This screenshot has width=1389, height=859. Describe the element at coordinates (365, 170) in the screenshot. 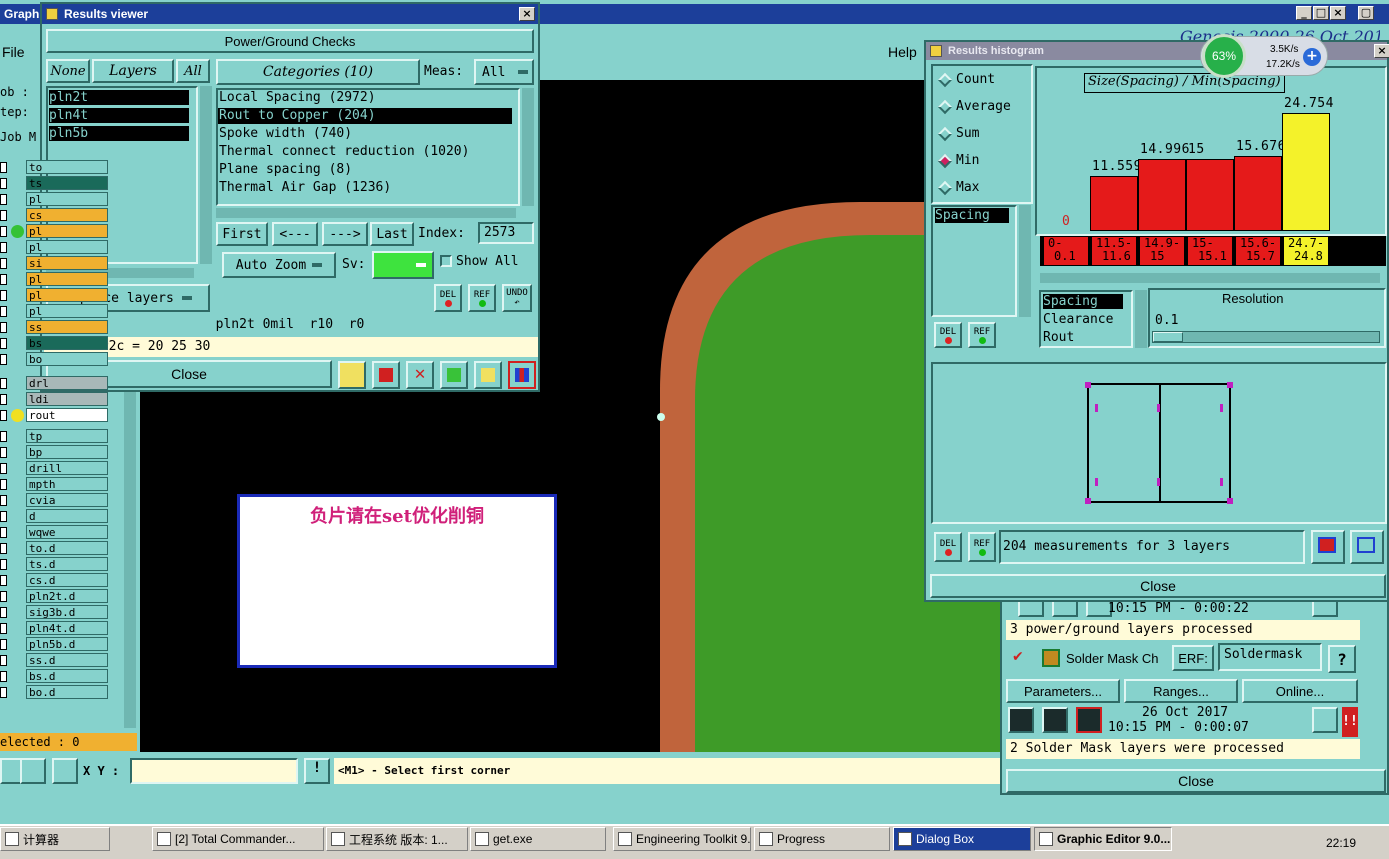

I see `category-item: Plane spacing (8)` at that location.